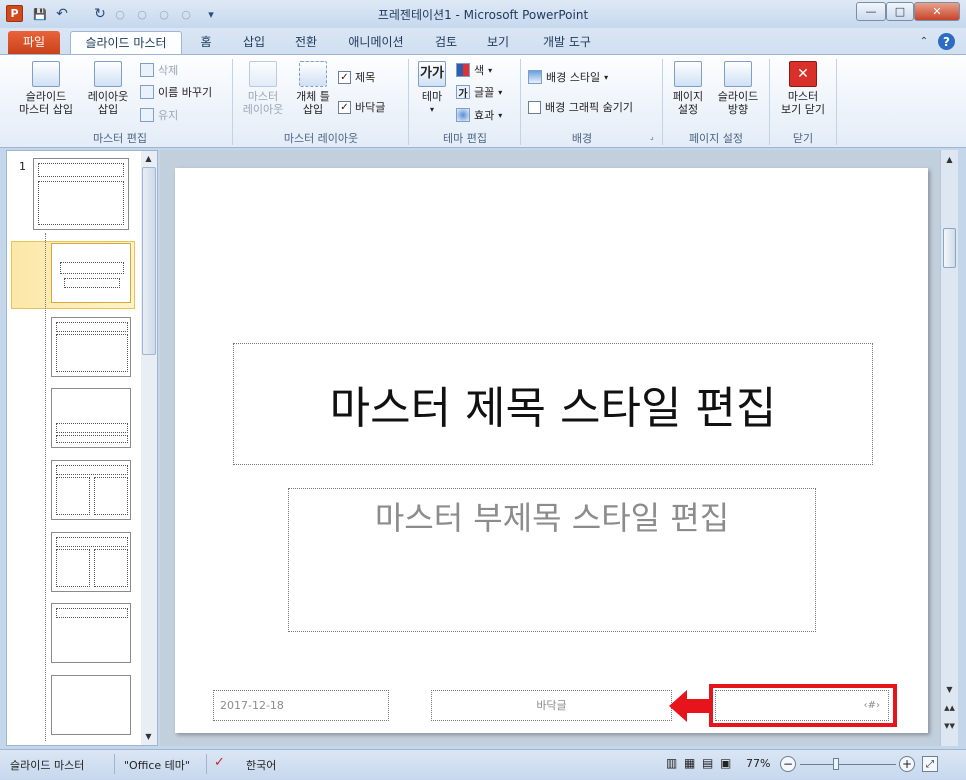 The height and width of the screenshot is (780, 966). What do you see at coordinates (738, 88) in the screenshot?
I see `slide-orientation-button: 슬라이드 방향` at bounding box center [738, 88].